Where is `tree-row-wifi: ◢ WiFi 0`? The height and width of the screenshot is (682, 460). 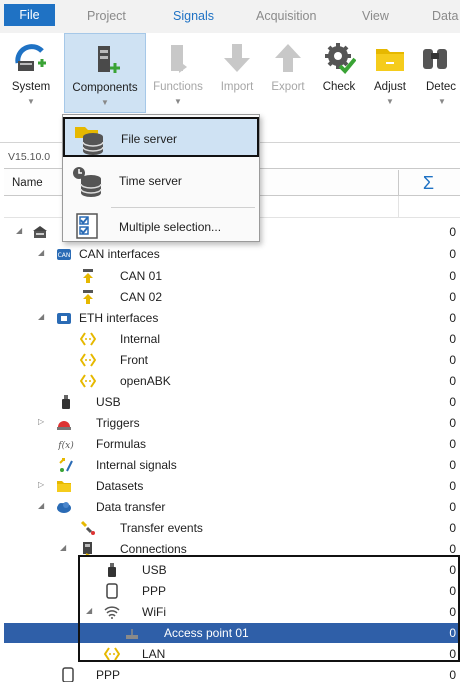
tree-row-wifi: ◢ WiFi 0 is located at coordinates (232, 612).